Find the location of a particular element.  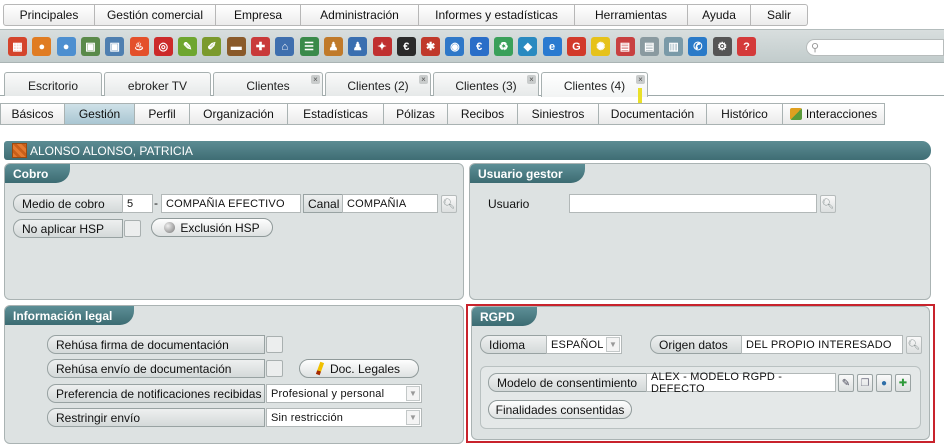

recycle-icon: ♻ is located at coordinates (503, 46).